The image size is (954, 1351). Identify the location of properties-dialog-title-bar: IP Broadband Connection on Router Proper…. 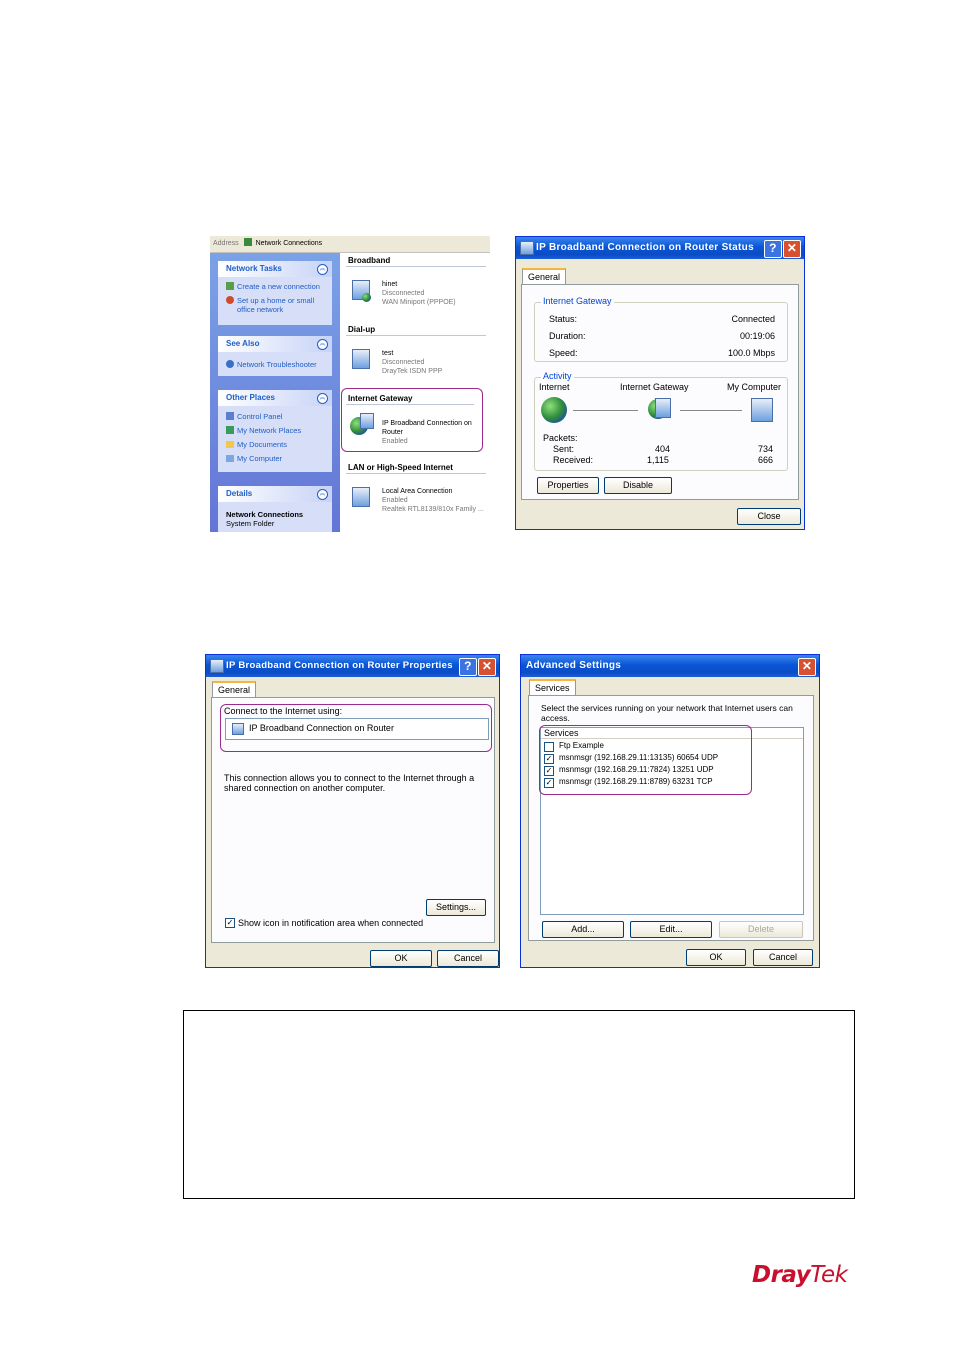
(352, 666).